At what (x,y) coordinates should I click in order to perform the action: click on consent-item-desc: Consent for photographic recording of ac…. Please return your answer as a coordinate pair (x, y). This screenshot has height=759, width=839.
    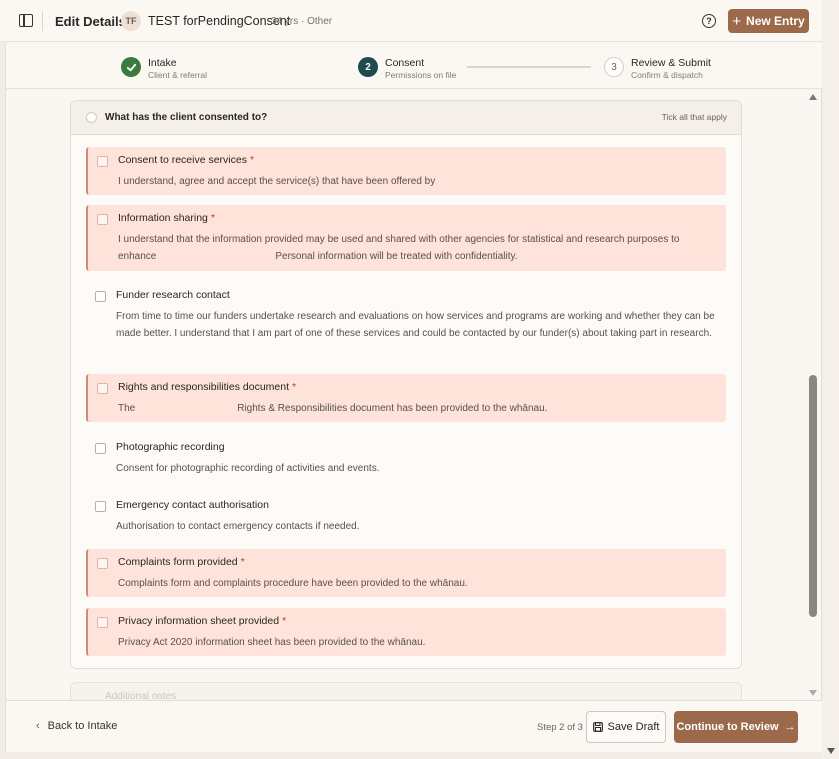
    Looking at the image, I should click on (248, 468).